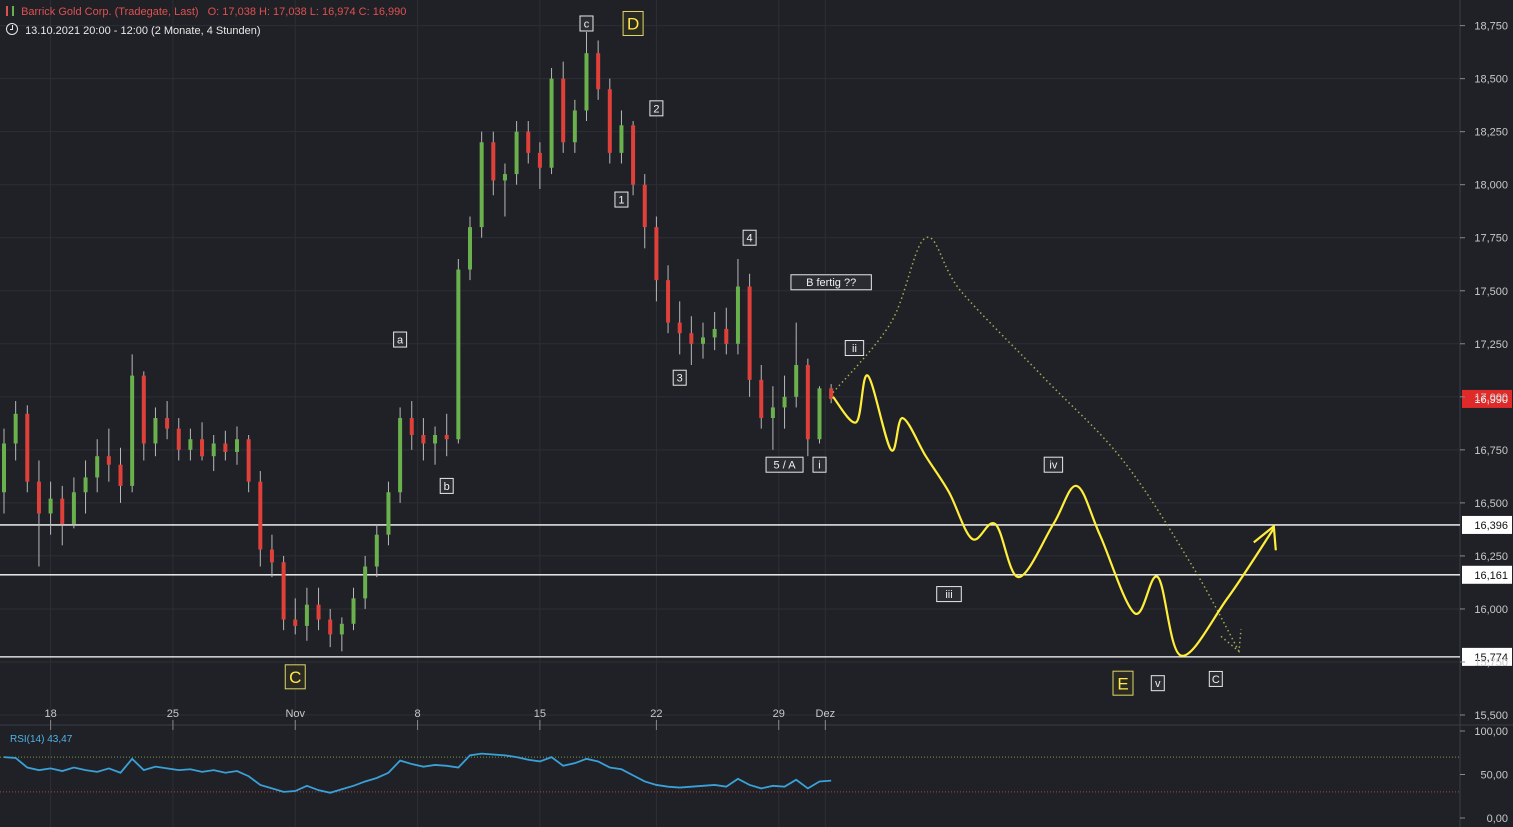 Image resolution: width=1513 pixels, height=827 pixels. I want to click on ohlc-values: O: 17,038 H: 17,038 L: 16,974 C: 16,990, so click(307, 12).